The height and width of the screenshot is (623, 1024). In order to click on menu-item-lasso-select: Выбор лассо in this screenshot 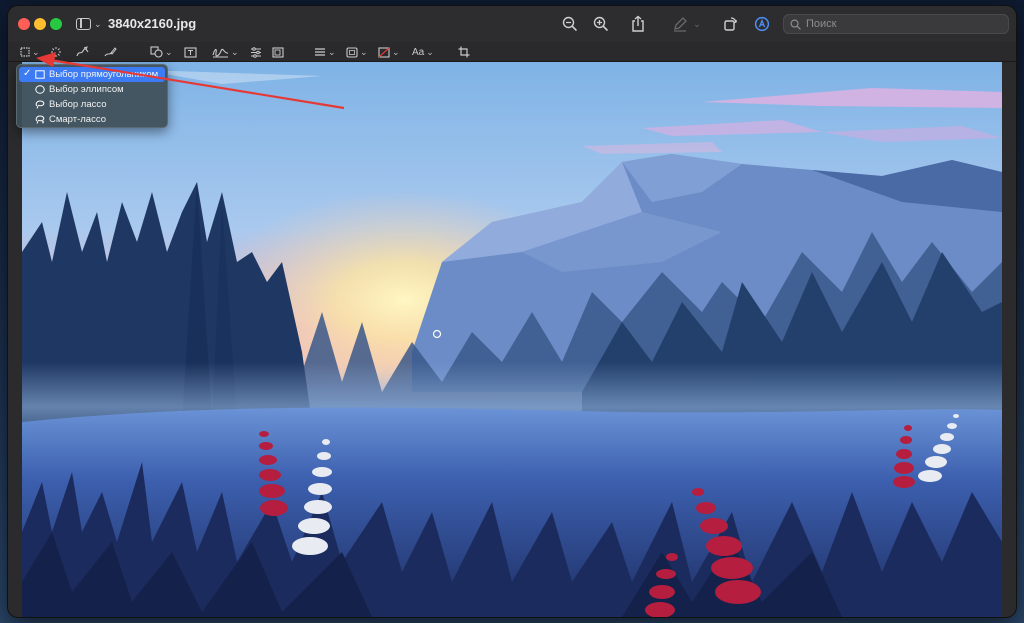, I will do `click(92, 104)`.